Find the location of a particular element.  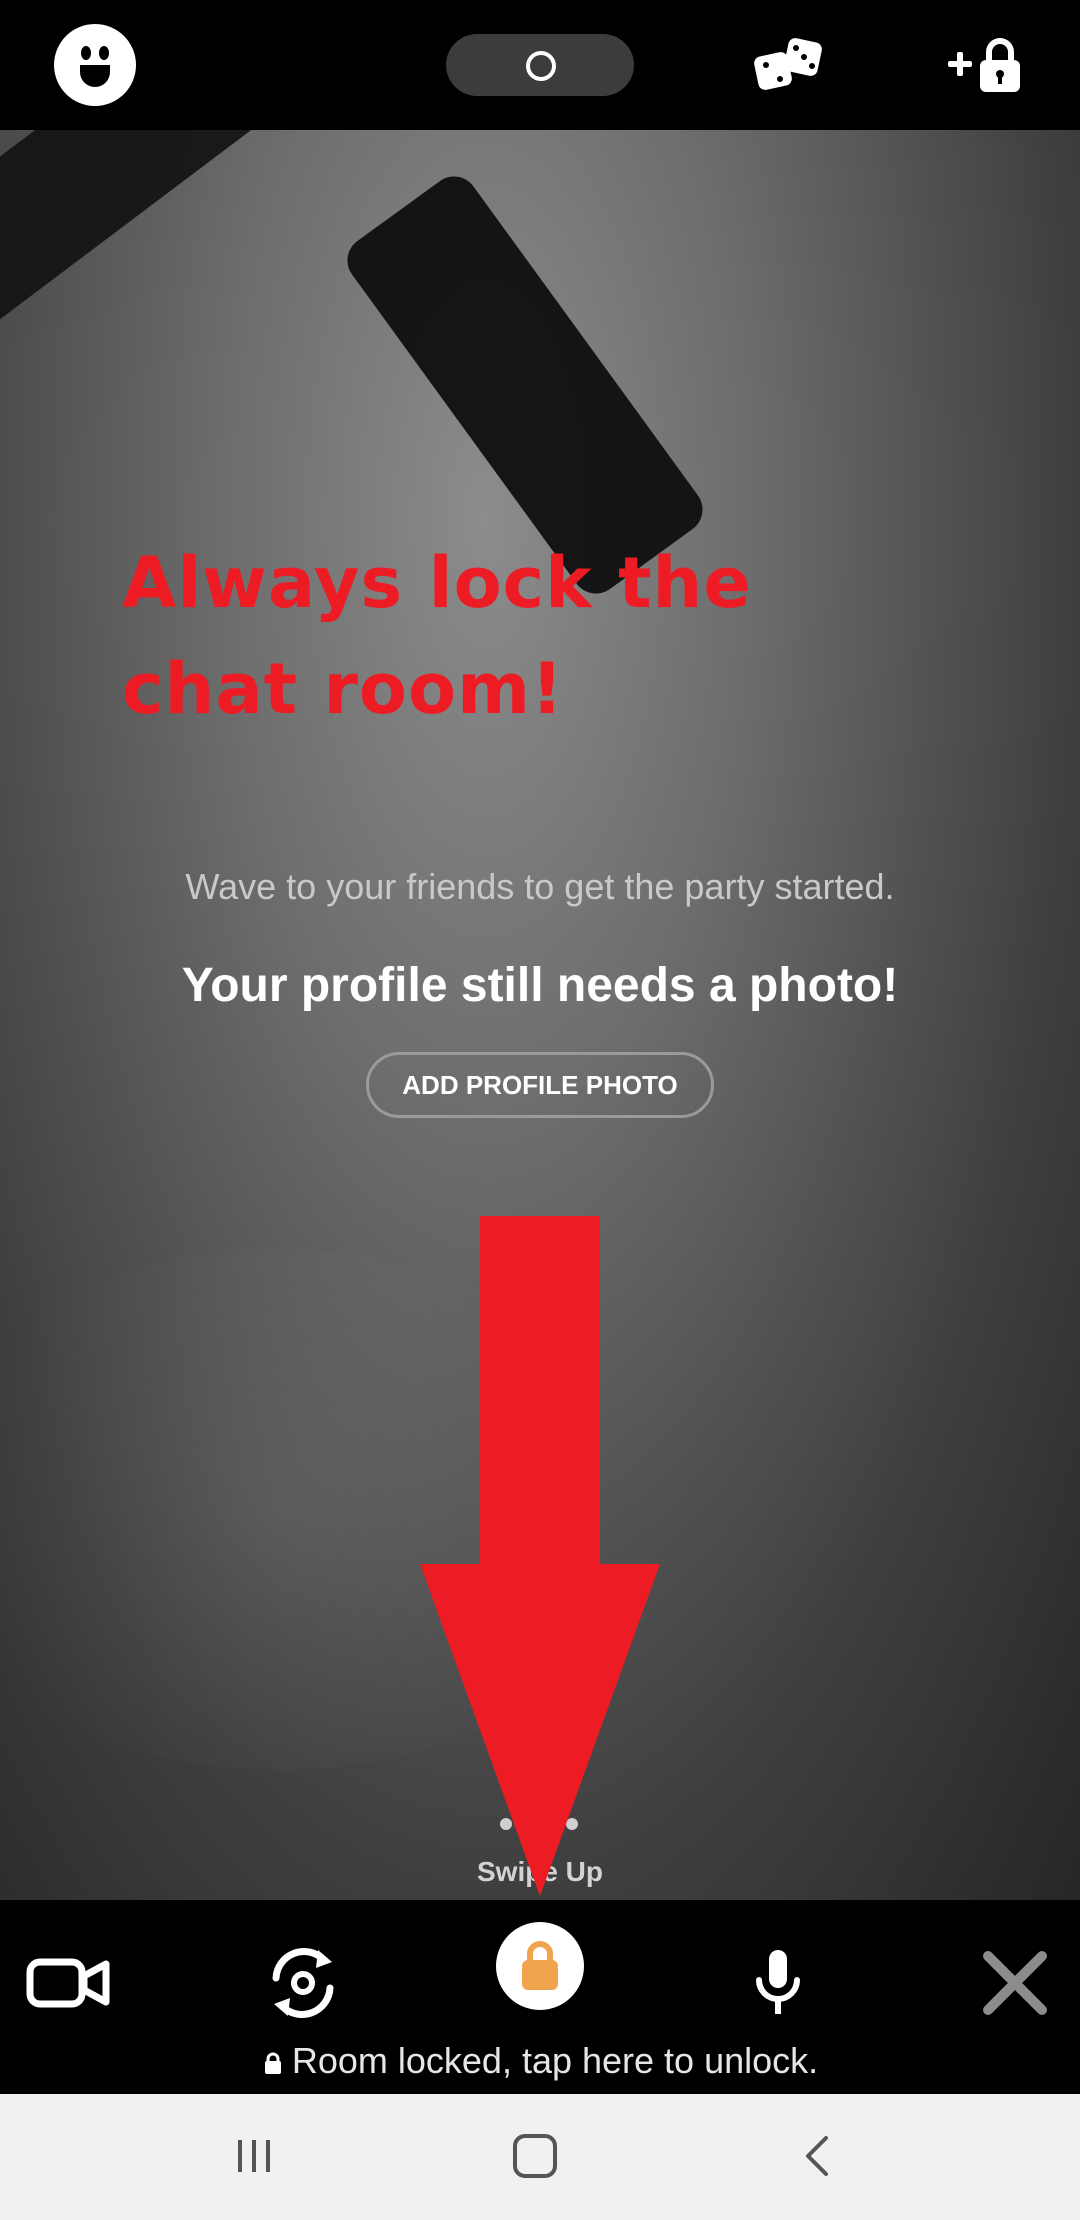

logo-mouth is located at coordinates (95, 76).